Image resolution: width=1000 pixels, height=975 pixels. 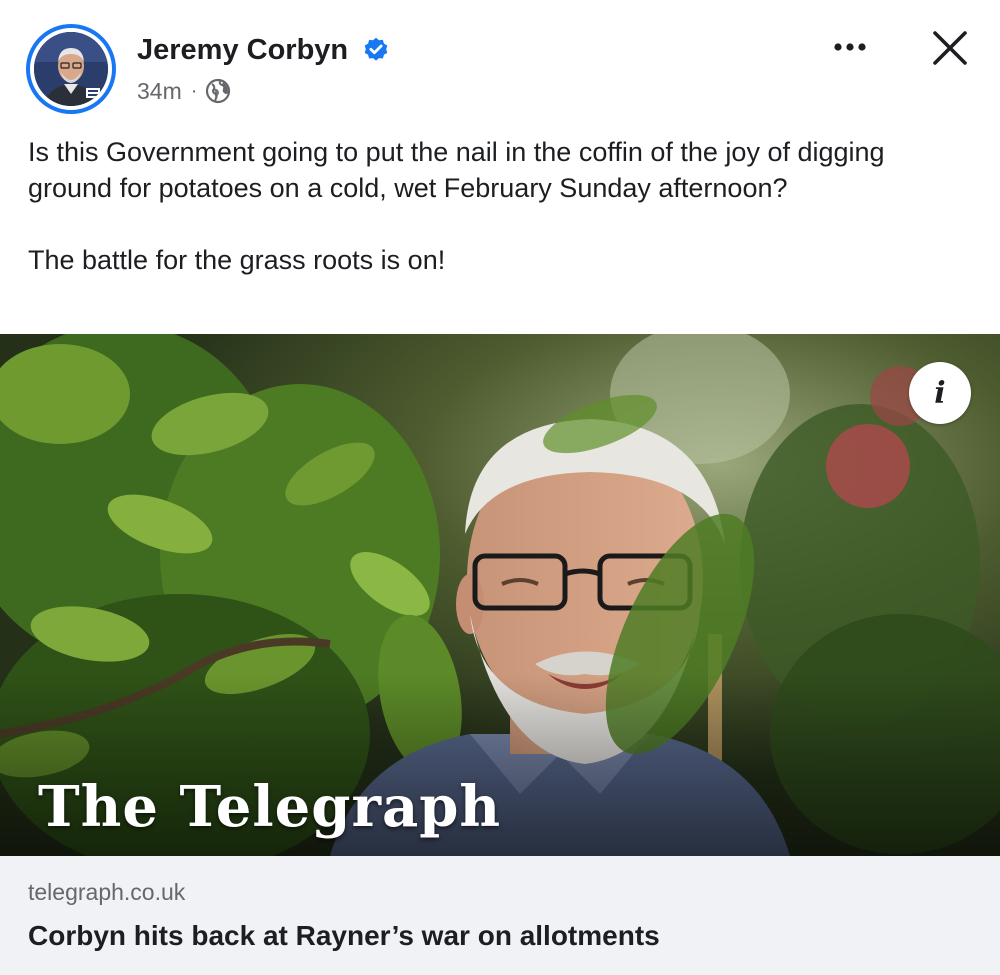 I want to click on more-options-icon, so click(x=850, y=47).